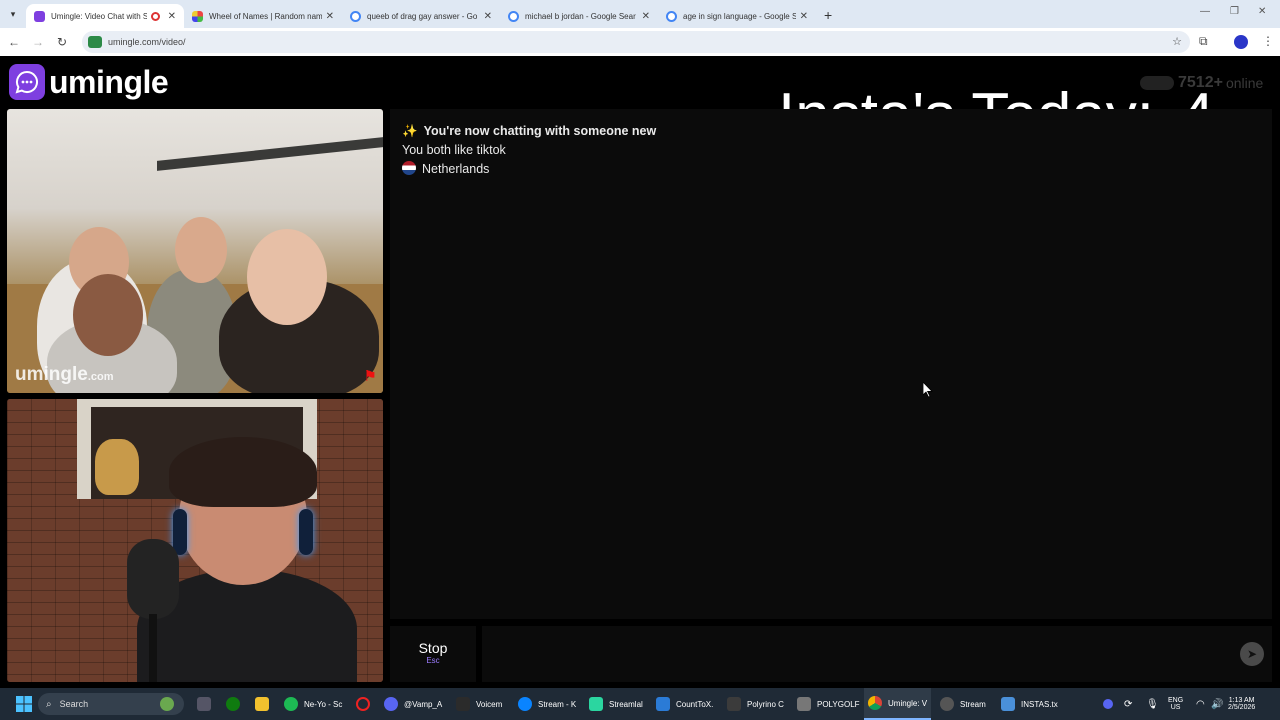 This screenshot has width=1280, height=720. Describe the element at coordinates (828, 15) in the screenshot. I see `new-tab-icon: +` at that location.